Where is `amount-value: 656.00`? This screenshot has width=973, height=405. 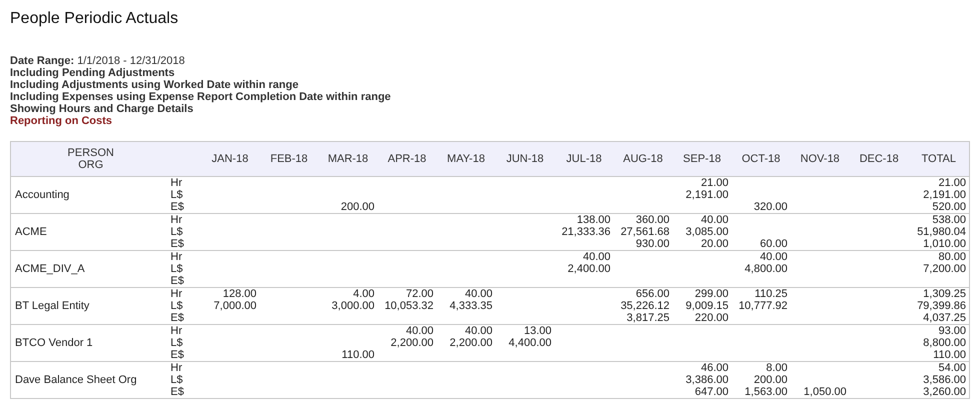
amount-value: 656.00 is located at coordinates (653, 294).